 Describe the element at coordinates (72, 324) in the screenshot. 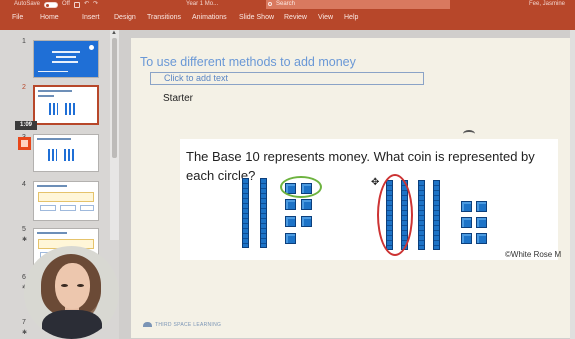

I see `webcam-body` at that location.